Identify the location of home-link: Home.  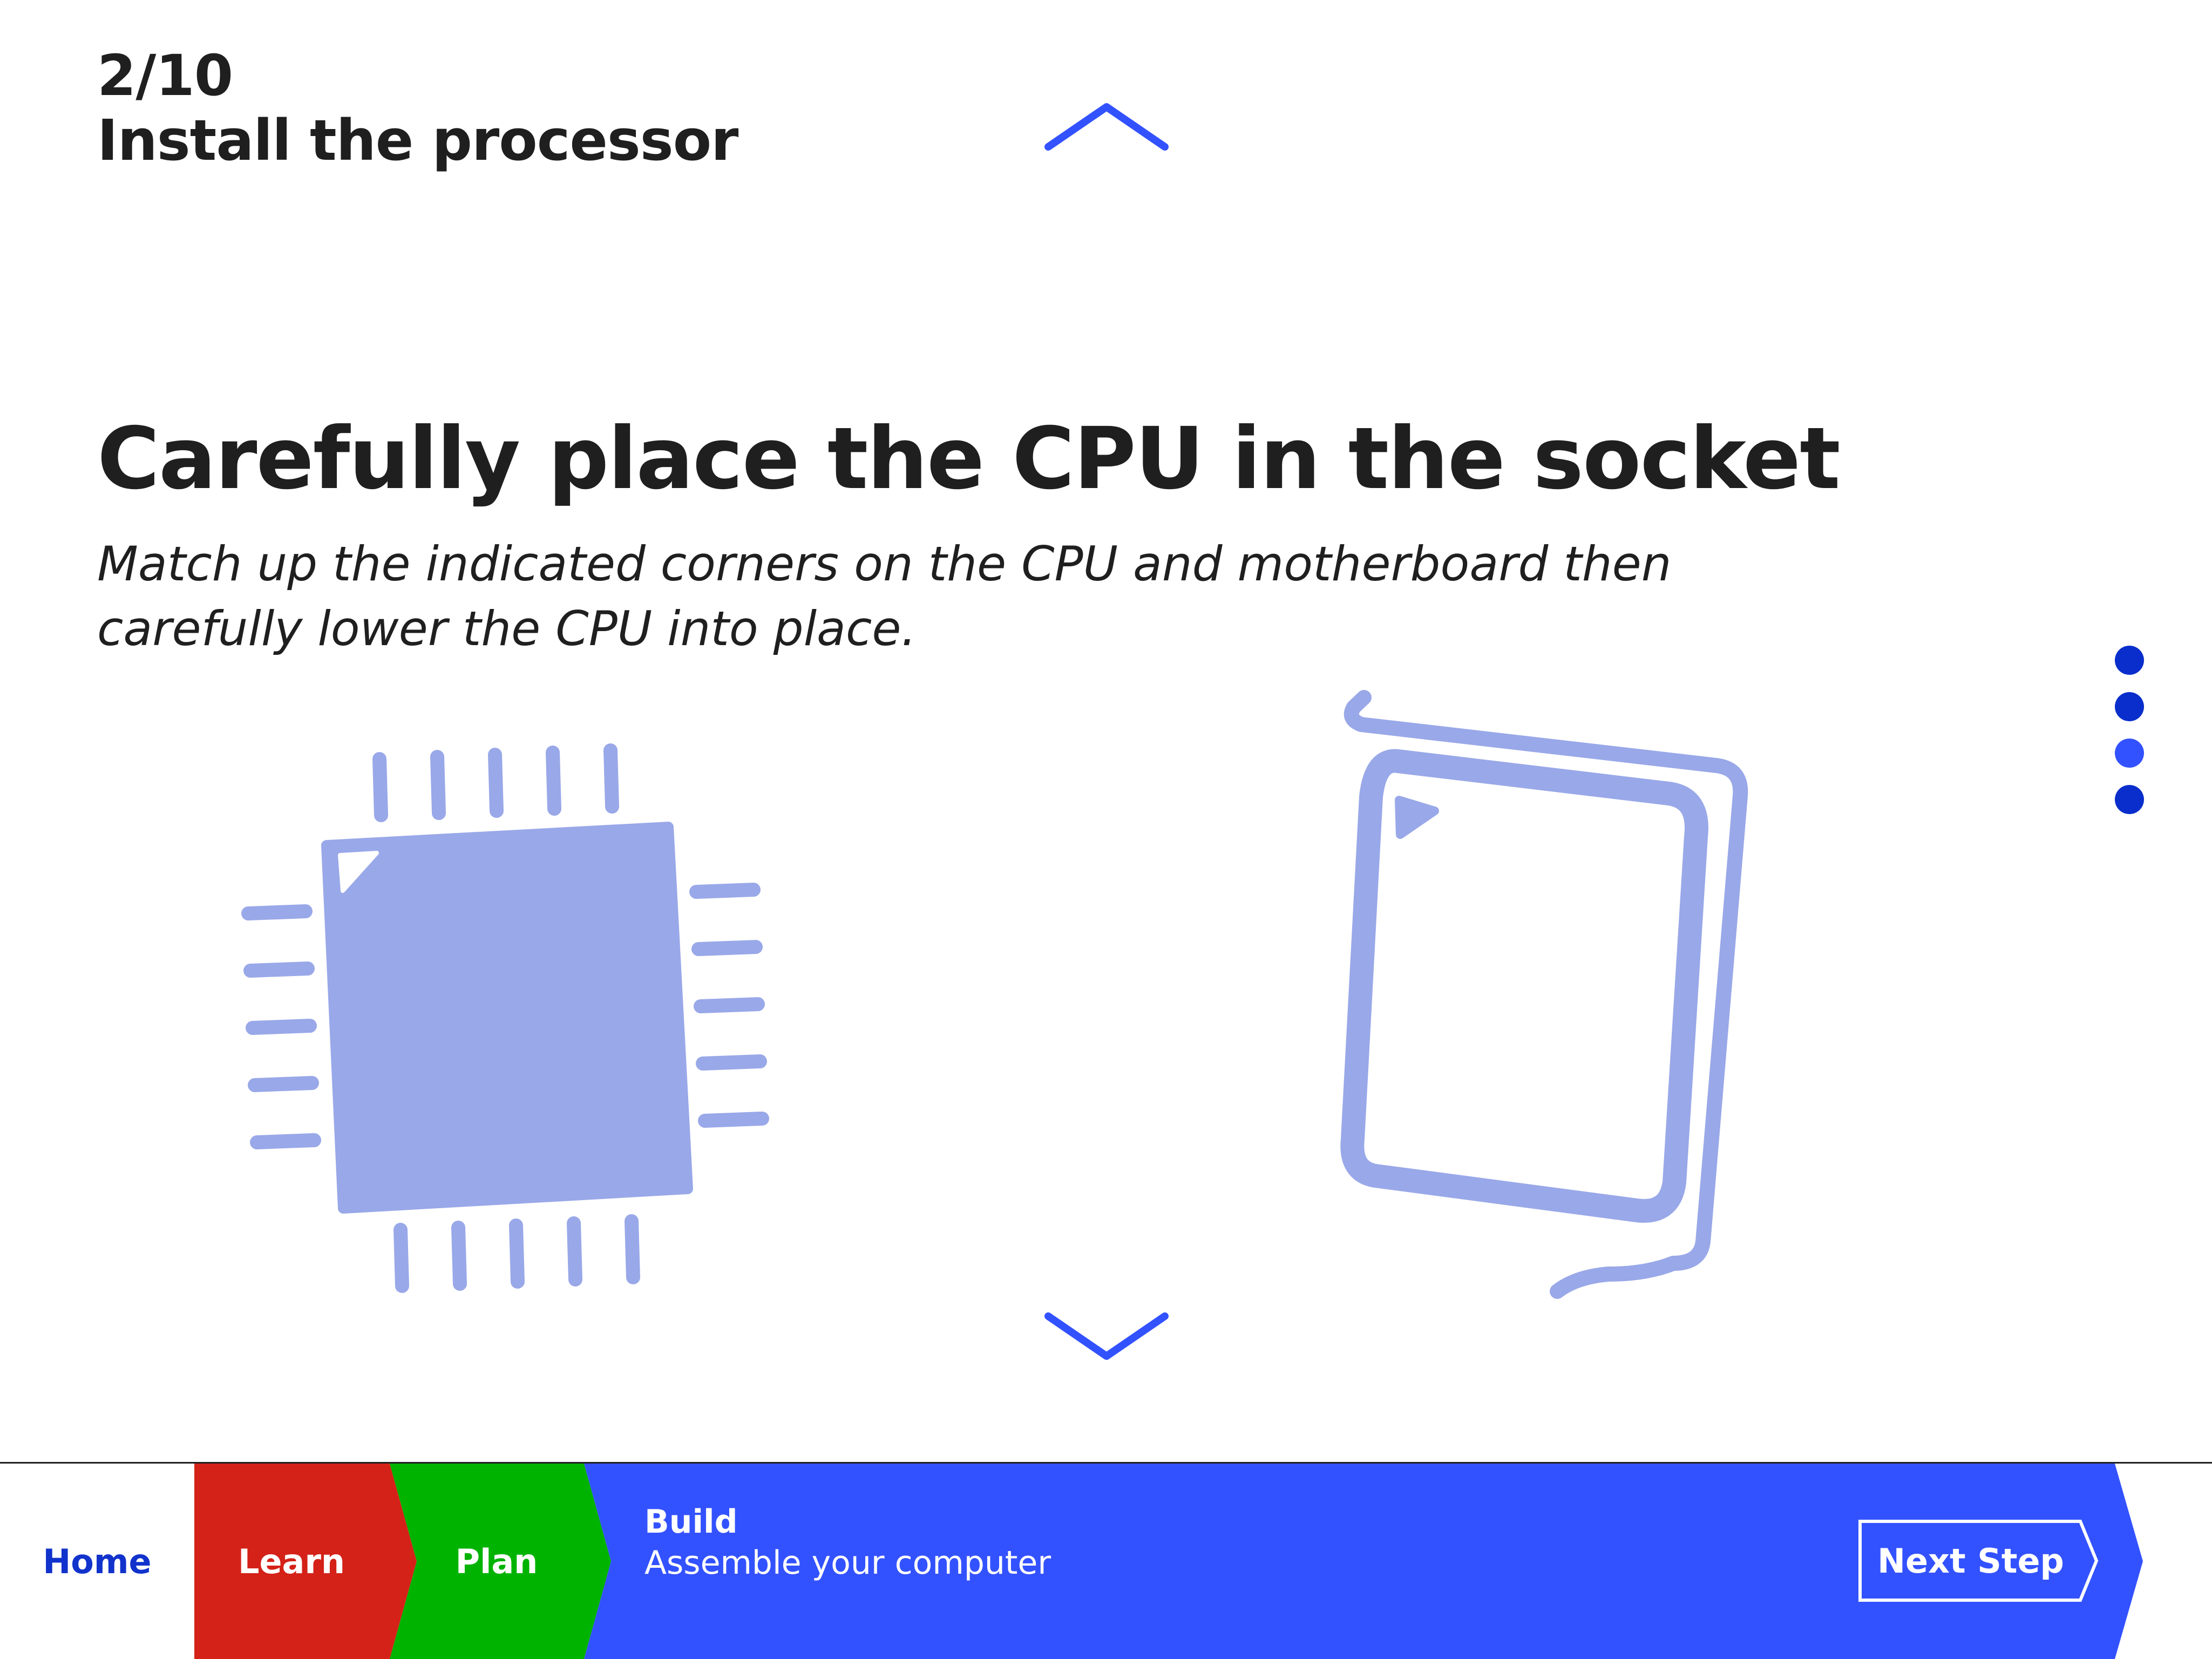
(97, 1562).